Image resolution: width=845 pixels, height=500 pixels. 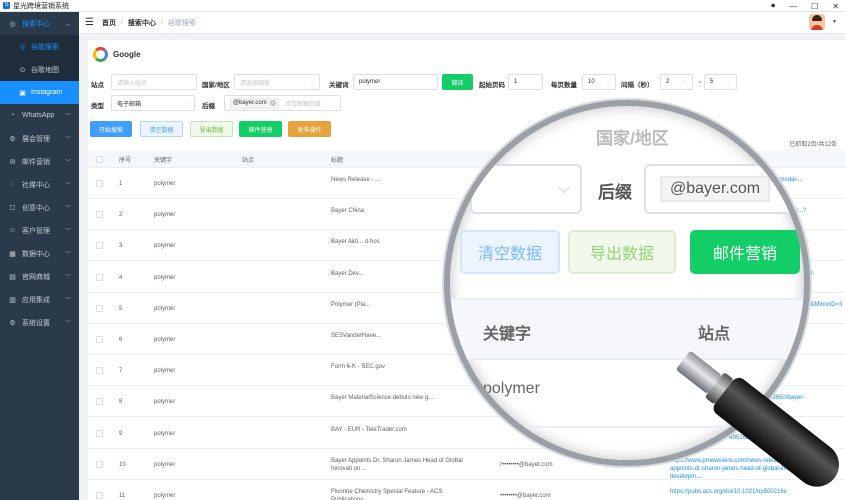 I want to click on sidebar-item-google-search: ◎ 谷歌搜索, so click(x=39, y=46).